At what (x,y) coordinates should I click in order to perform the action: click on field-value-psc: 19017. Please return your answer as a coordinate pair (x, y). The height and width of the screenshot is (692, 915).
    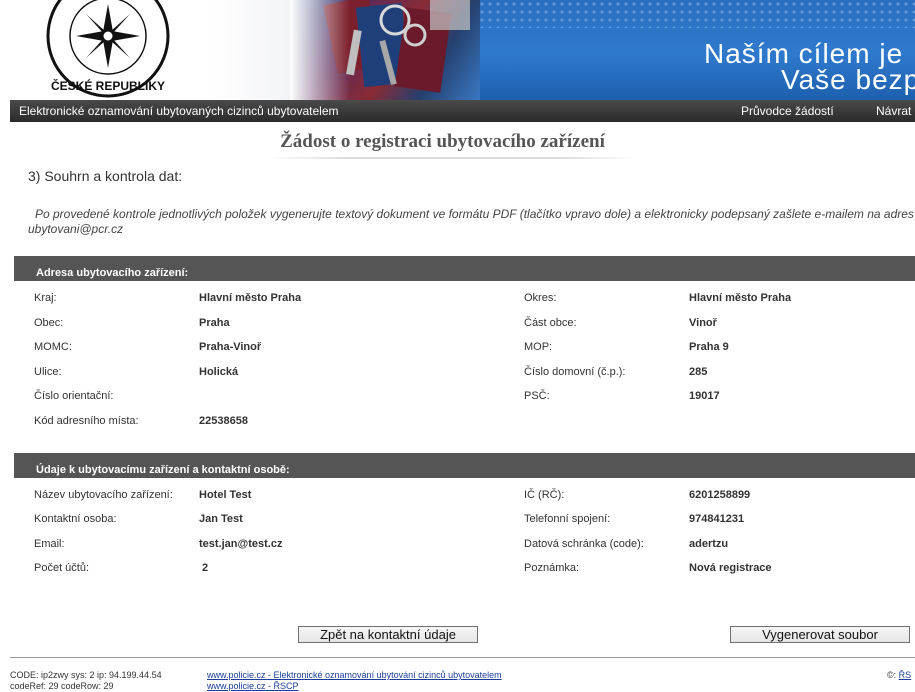
    Looking at the image, I should click on (704, 396).